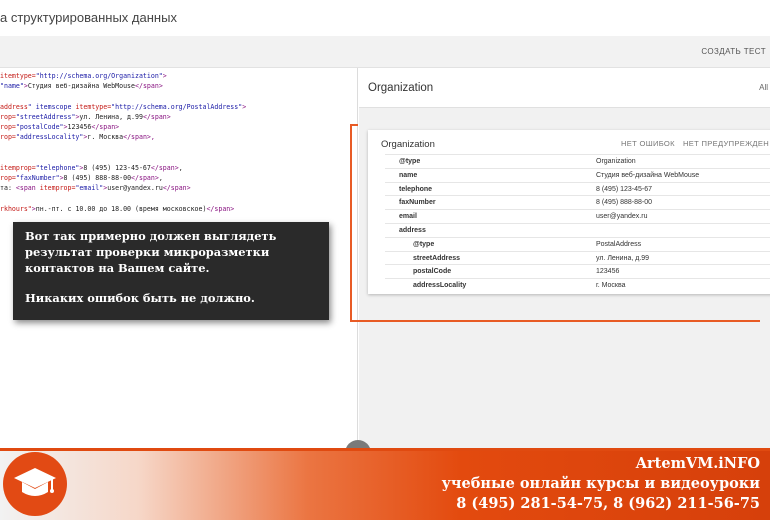  What do you see at coordinates (624, 189) in the screenshot?
I see `property-value: 8 (495) 123-45-67` at bounding box center [624, 189].